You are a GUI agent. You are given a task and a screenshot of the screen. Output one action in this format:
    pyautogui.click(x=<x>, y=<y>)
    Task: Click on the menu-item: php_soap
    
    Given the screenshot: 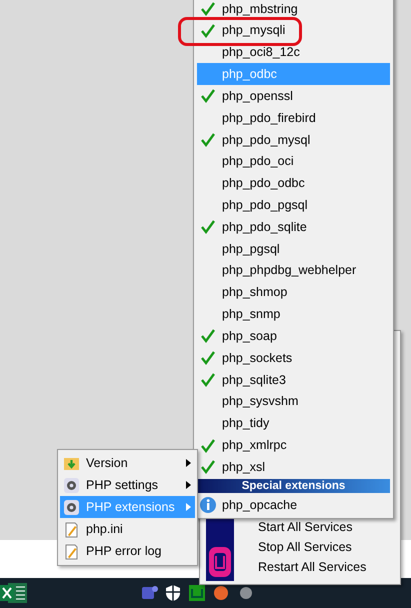 What is the action you would take?
    pyautogui.click(x=293, y=336)
    